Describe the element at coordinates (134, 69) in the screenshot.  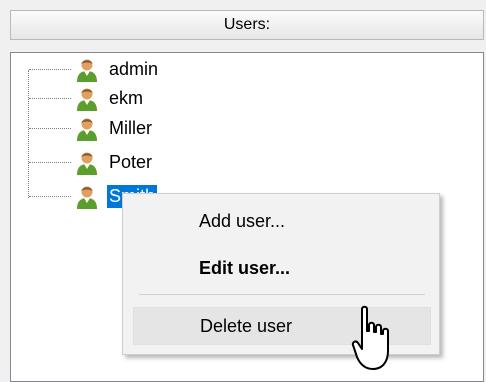
I see `tree-node-label: admin` at that location.